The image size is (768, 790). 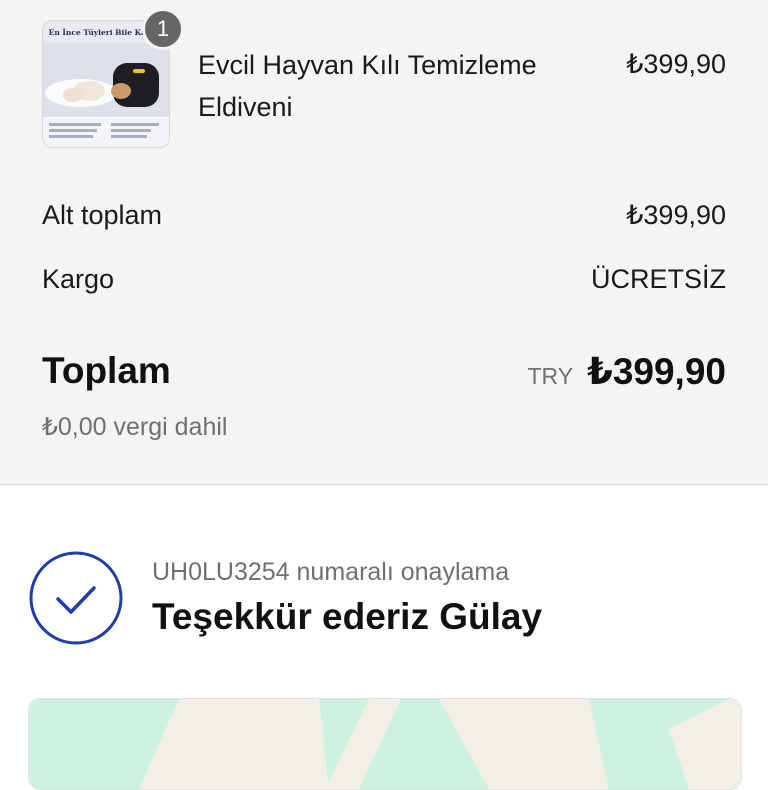 I want to click on product-name: Evcil Hayvan Kılı Temizleme Eldiveni, so click(x=367, y=86).